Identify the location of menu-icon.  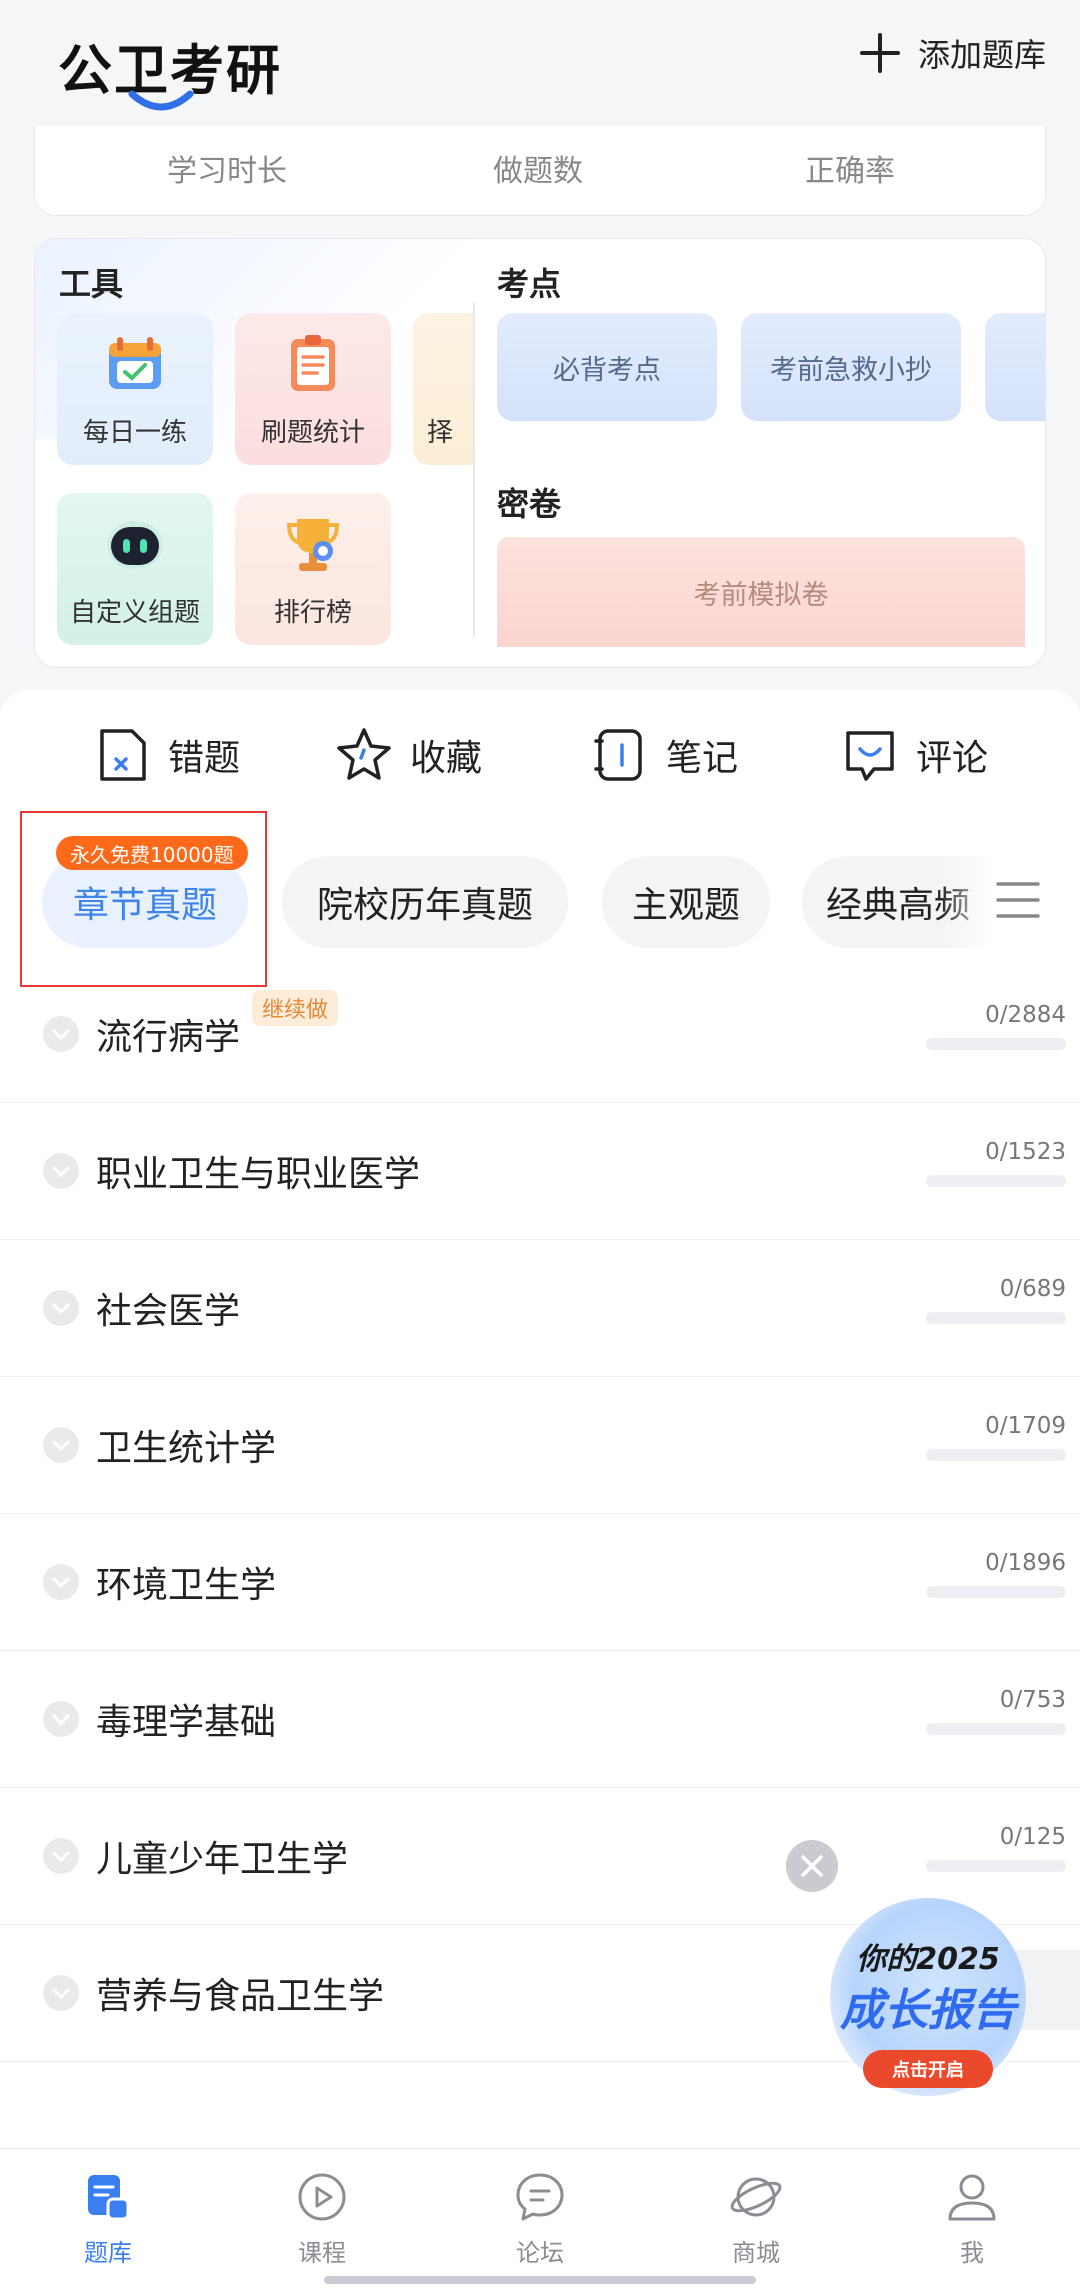
(1018, 900).